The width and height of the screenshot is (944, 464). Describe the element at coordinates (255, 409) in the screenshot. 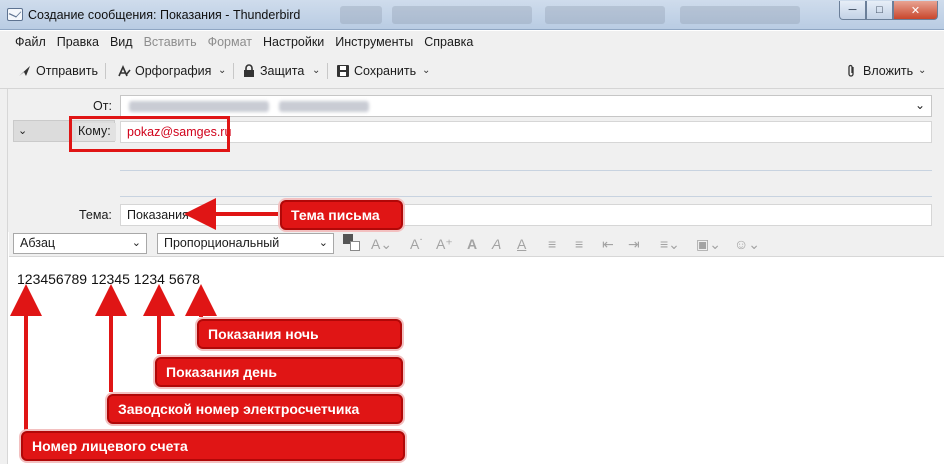

I see `callout-meter: Заводской номер электросчетчика` at that location.